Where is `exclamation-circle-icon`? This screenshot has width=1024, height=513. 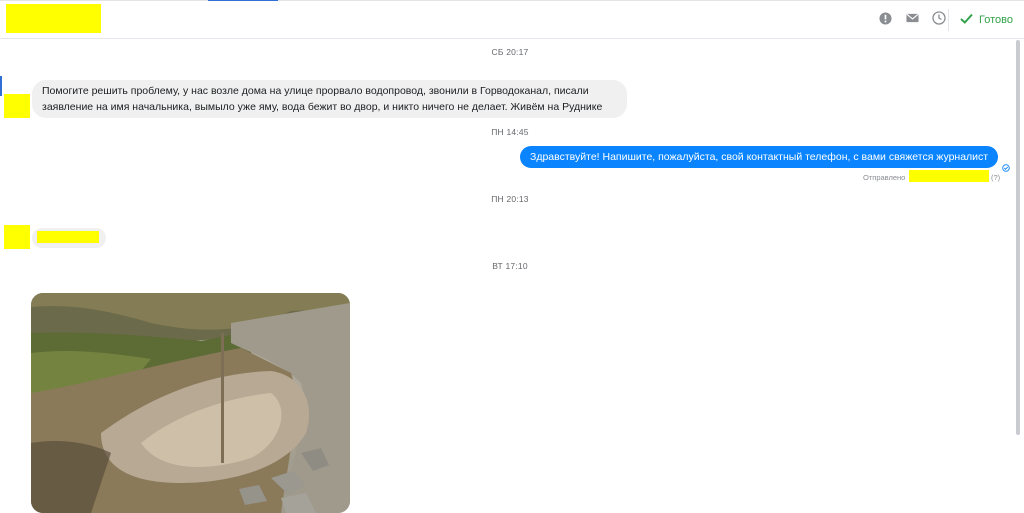 exclamation-circle-icon is located at coordinates (885, 18).